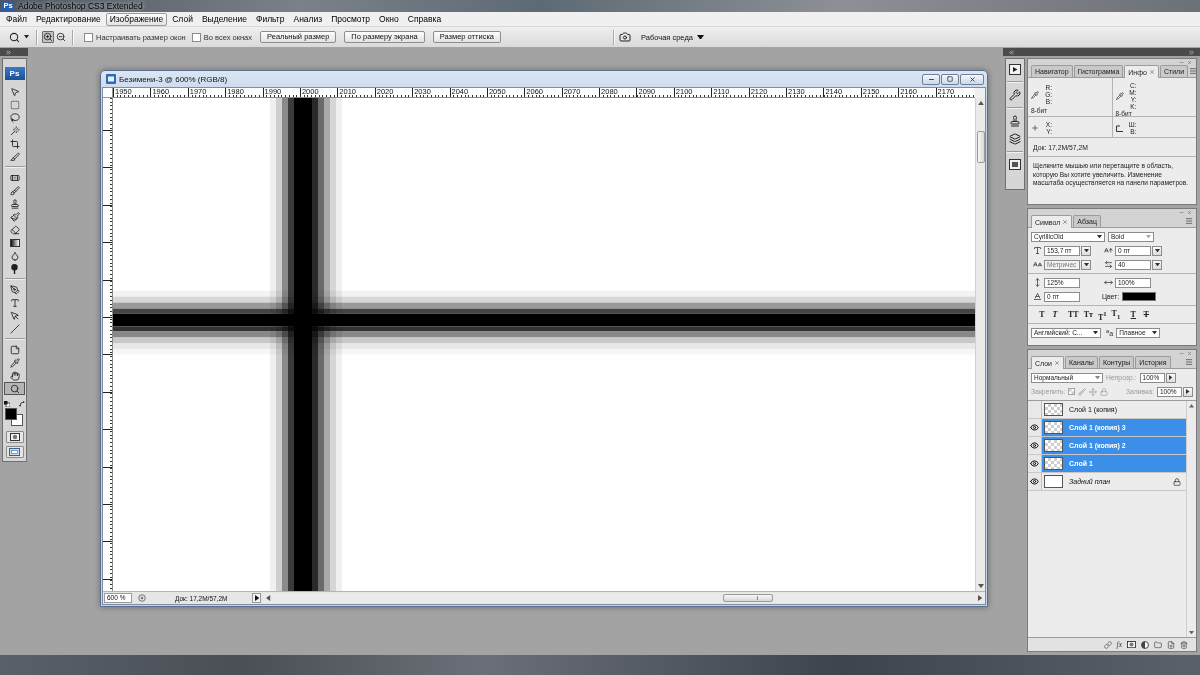  Describe the element at coordinates (111, 79) in the screenshot. I see `document-icon` at that location.